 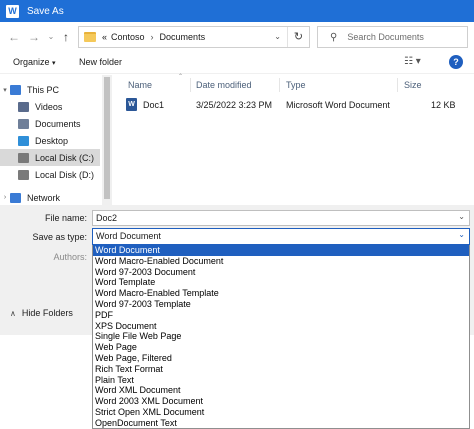 I want to click on type-option: PDF, so click(x=281, y=315).